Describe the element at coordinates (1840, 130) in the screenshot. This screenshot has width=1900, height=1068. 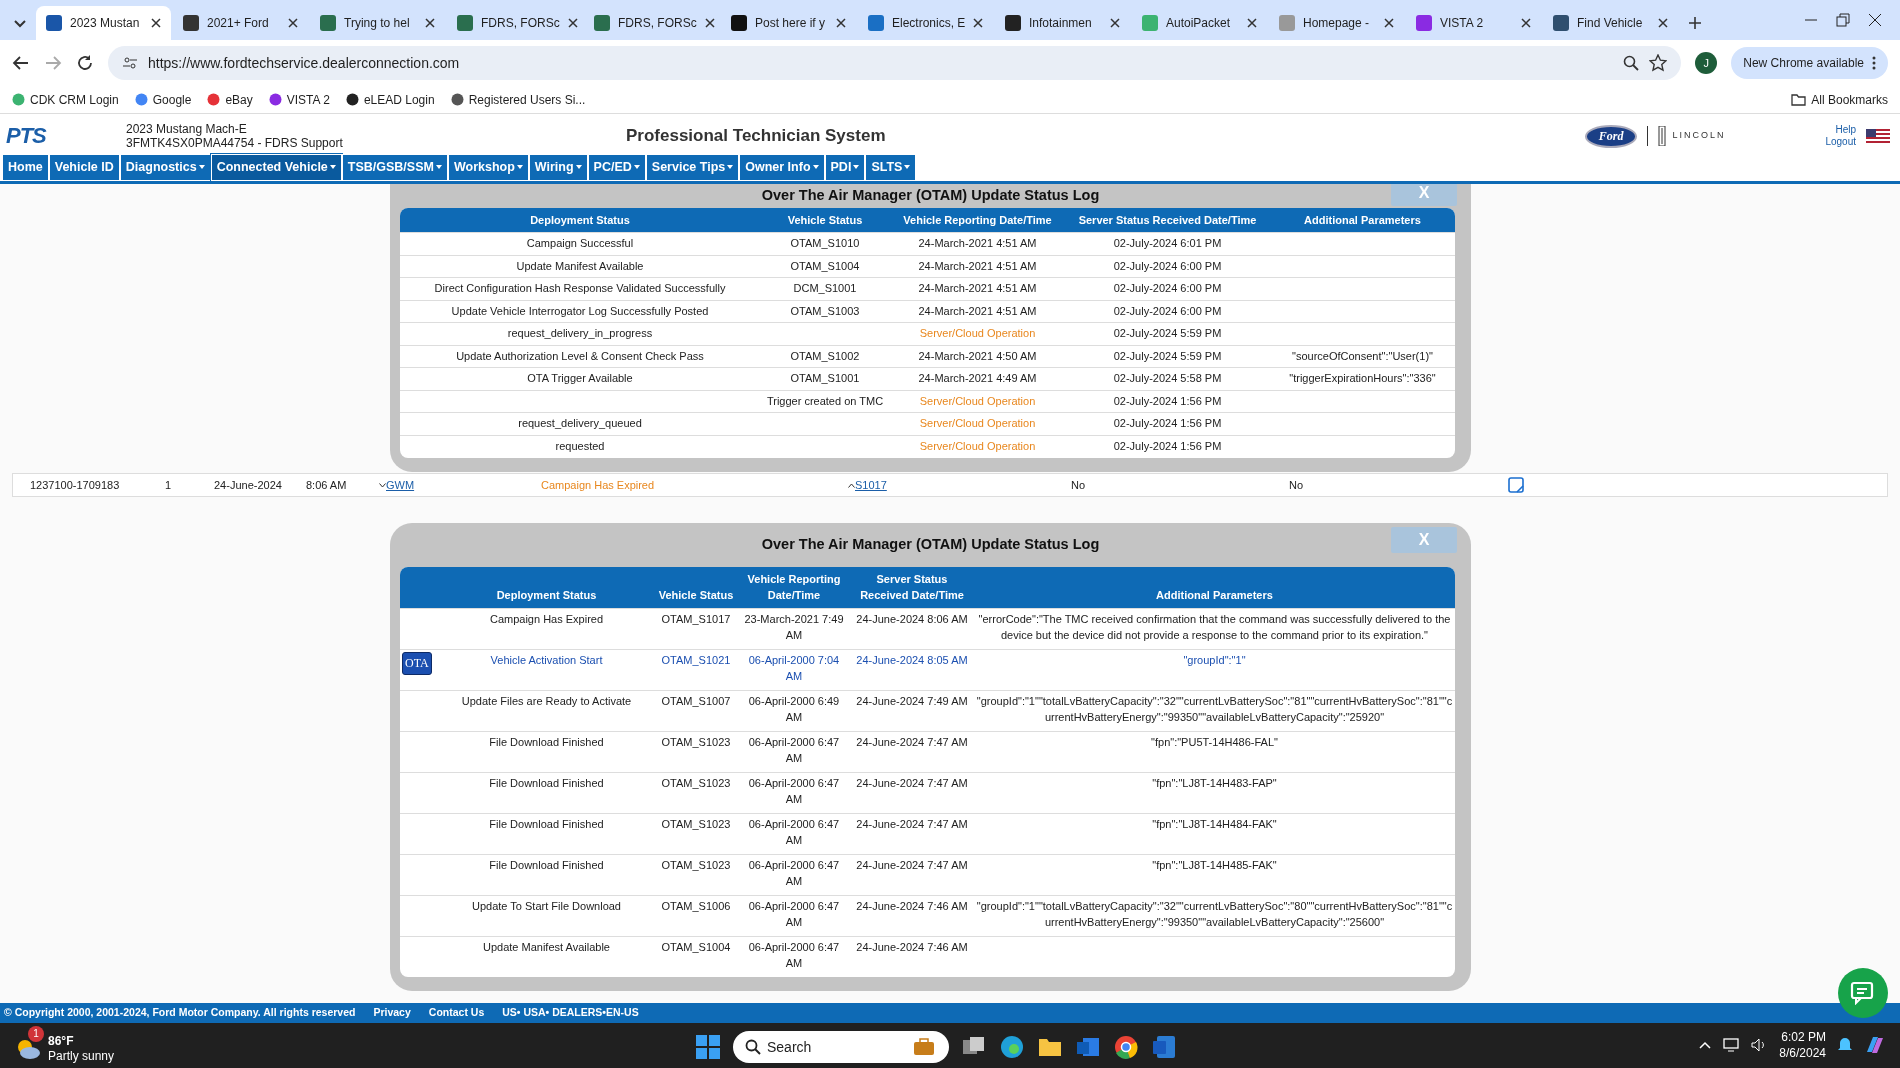
I see `header-link: Help` at that location.